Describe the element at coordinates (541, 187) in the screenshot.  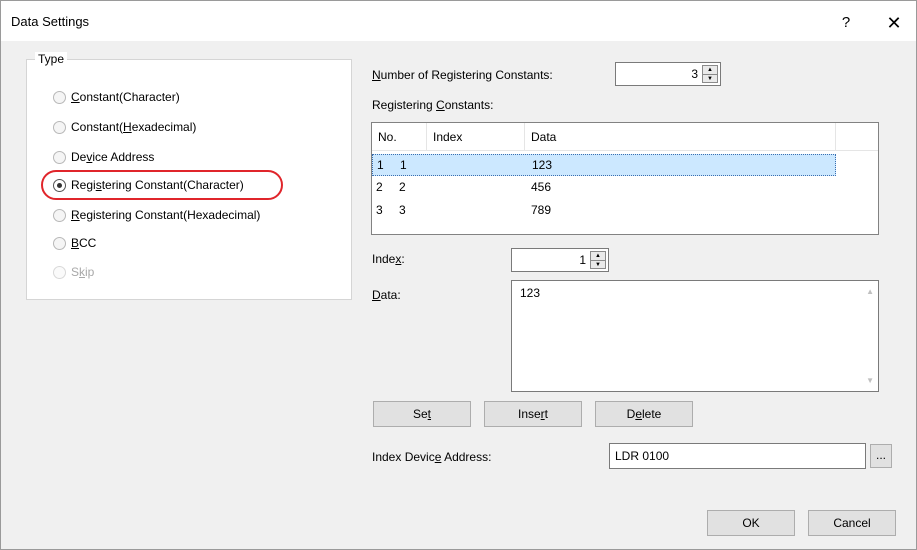
I see `cell-data: 456` at that location.